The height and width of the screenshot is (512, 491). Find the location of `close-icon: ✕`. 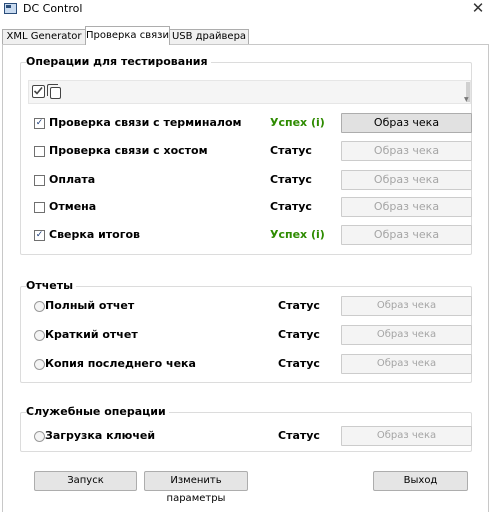

close-icon: ✕ is located at coordinates (478, 8).